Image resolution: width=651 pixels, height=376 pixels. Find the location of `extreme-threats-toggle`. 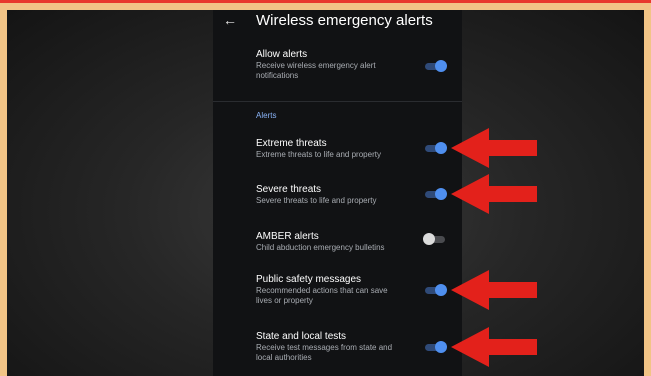

extreme-threats-toggle is located at coordinates (435, 148).